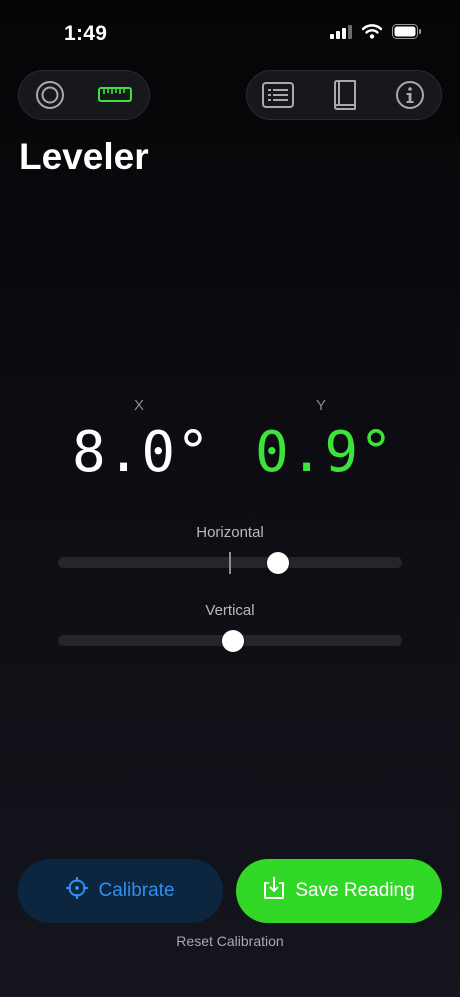 The width and height of the screenshot is (460, 997). I want to click on bubble-level-icon, so click(50, 95).